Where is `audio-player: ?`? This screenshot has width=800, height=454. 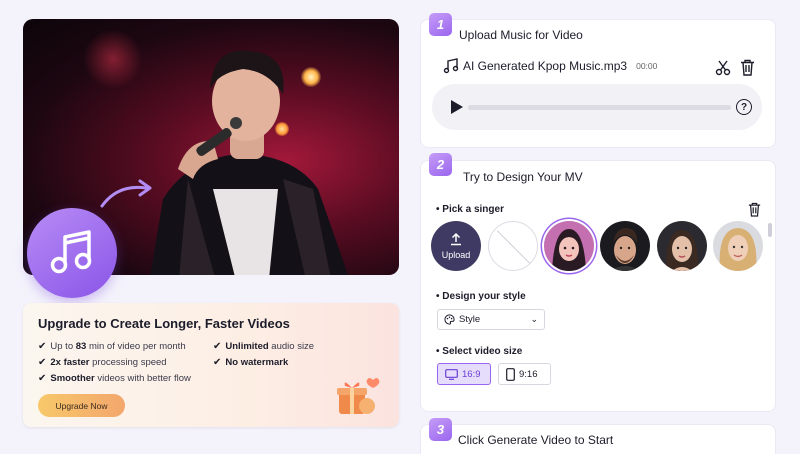
audio-player: ? is located at coordinates (597, 107).